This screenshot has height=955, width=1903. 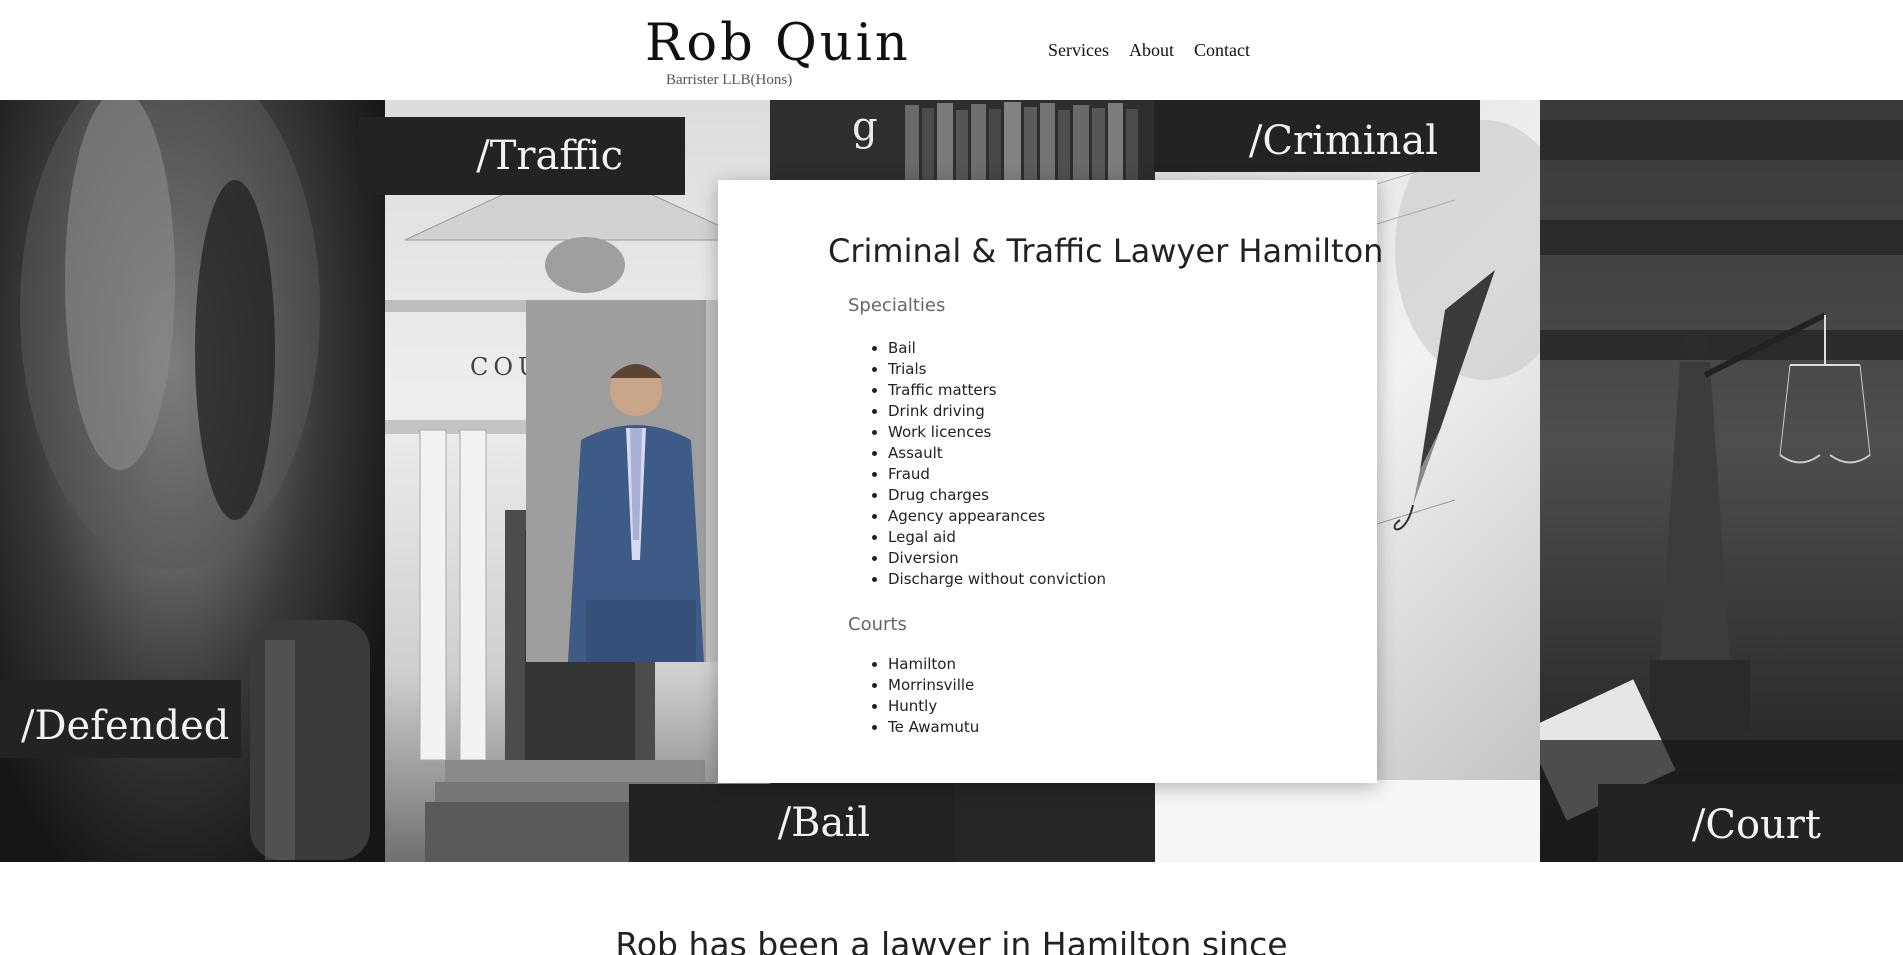 What do you see at coordinates (951, 940) in the screenshot?
I see `intro-heading: Rob has been a lawyer in Hamilton since` at bounding box center [951, 940].